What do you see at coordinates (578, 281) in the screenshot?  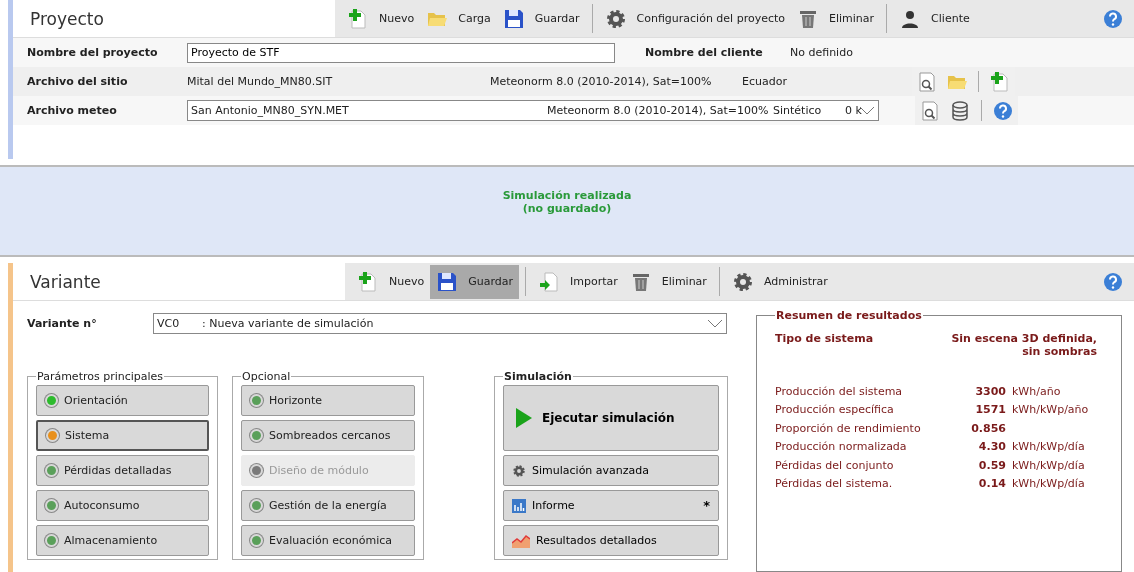 I see `toolbar-button: Importar` at bounding box center [578, 281].